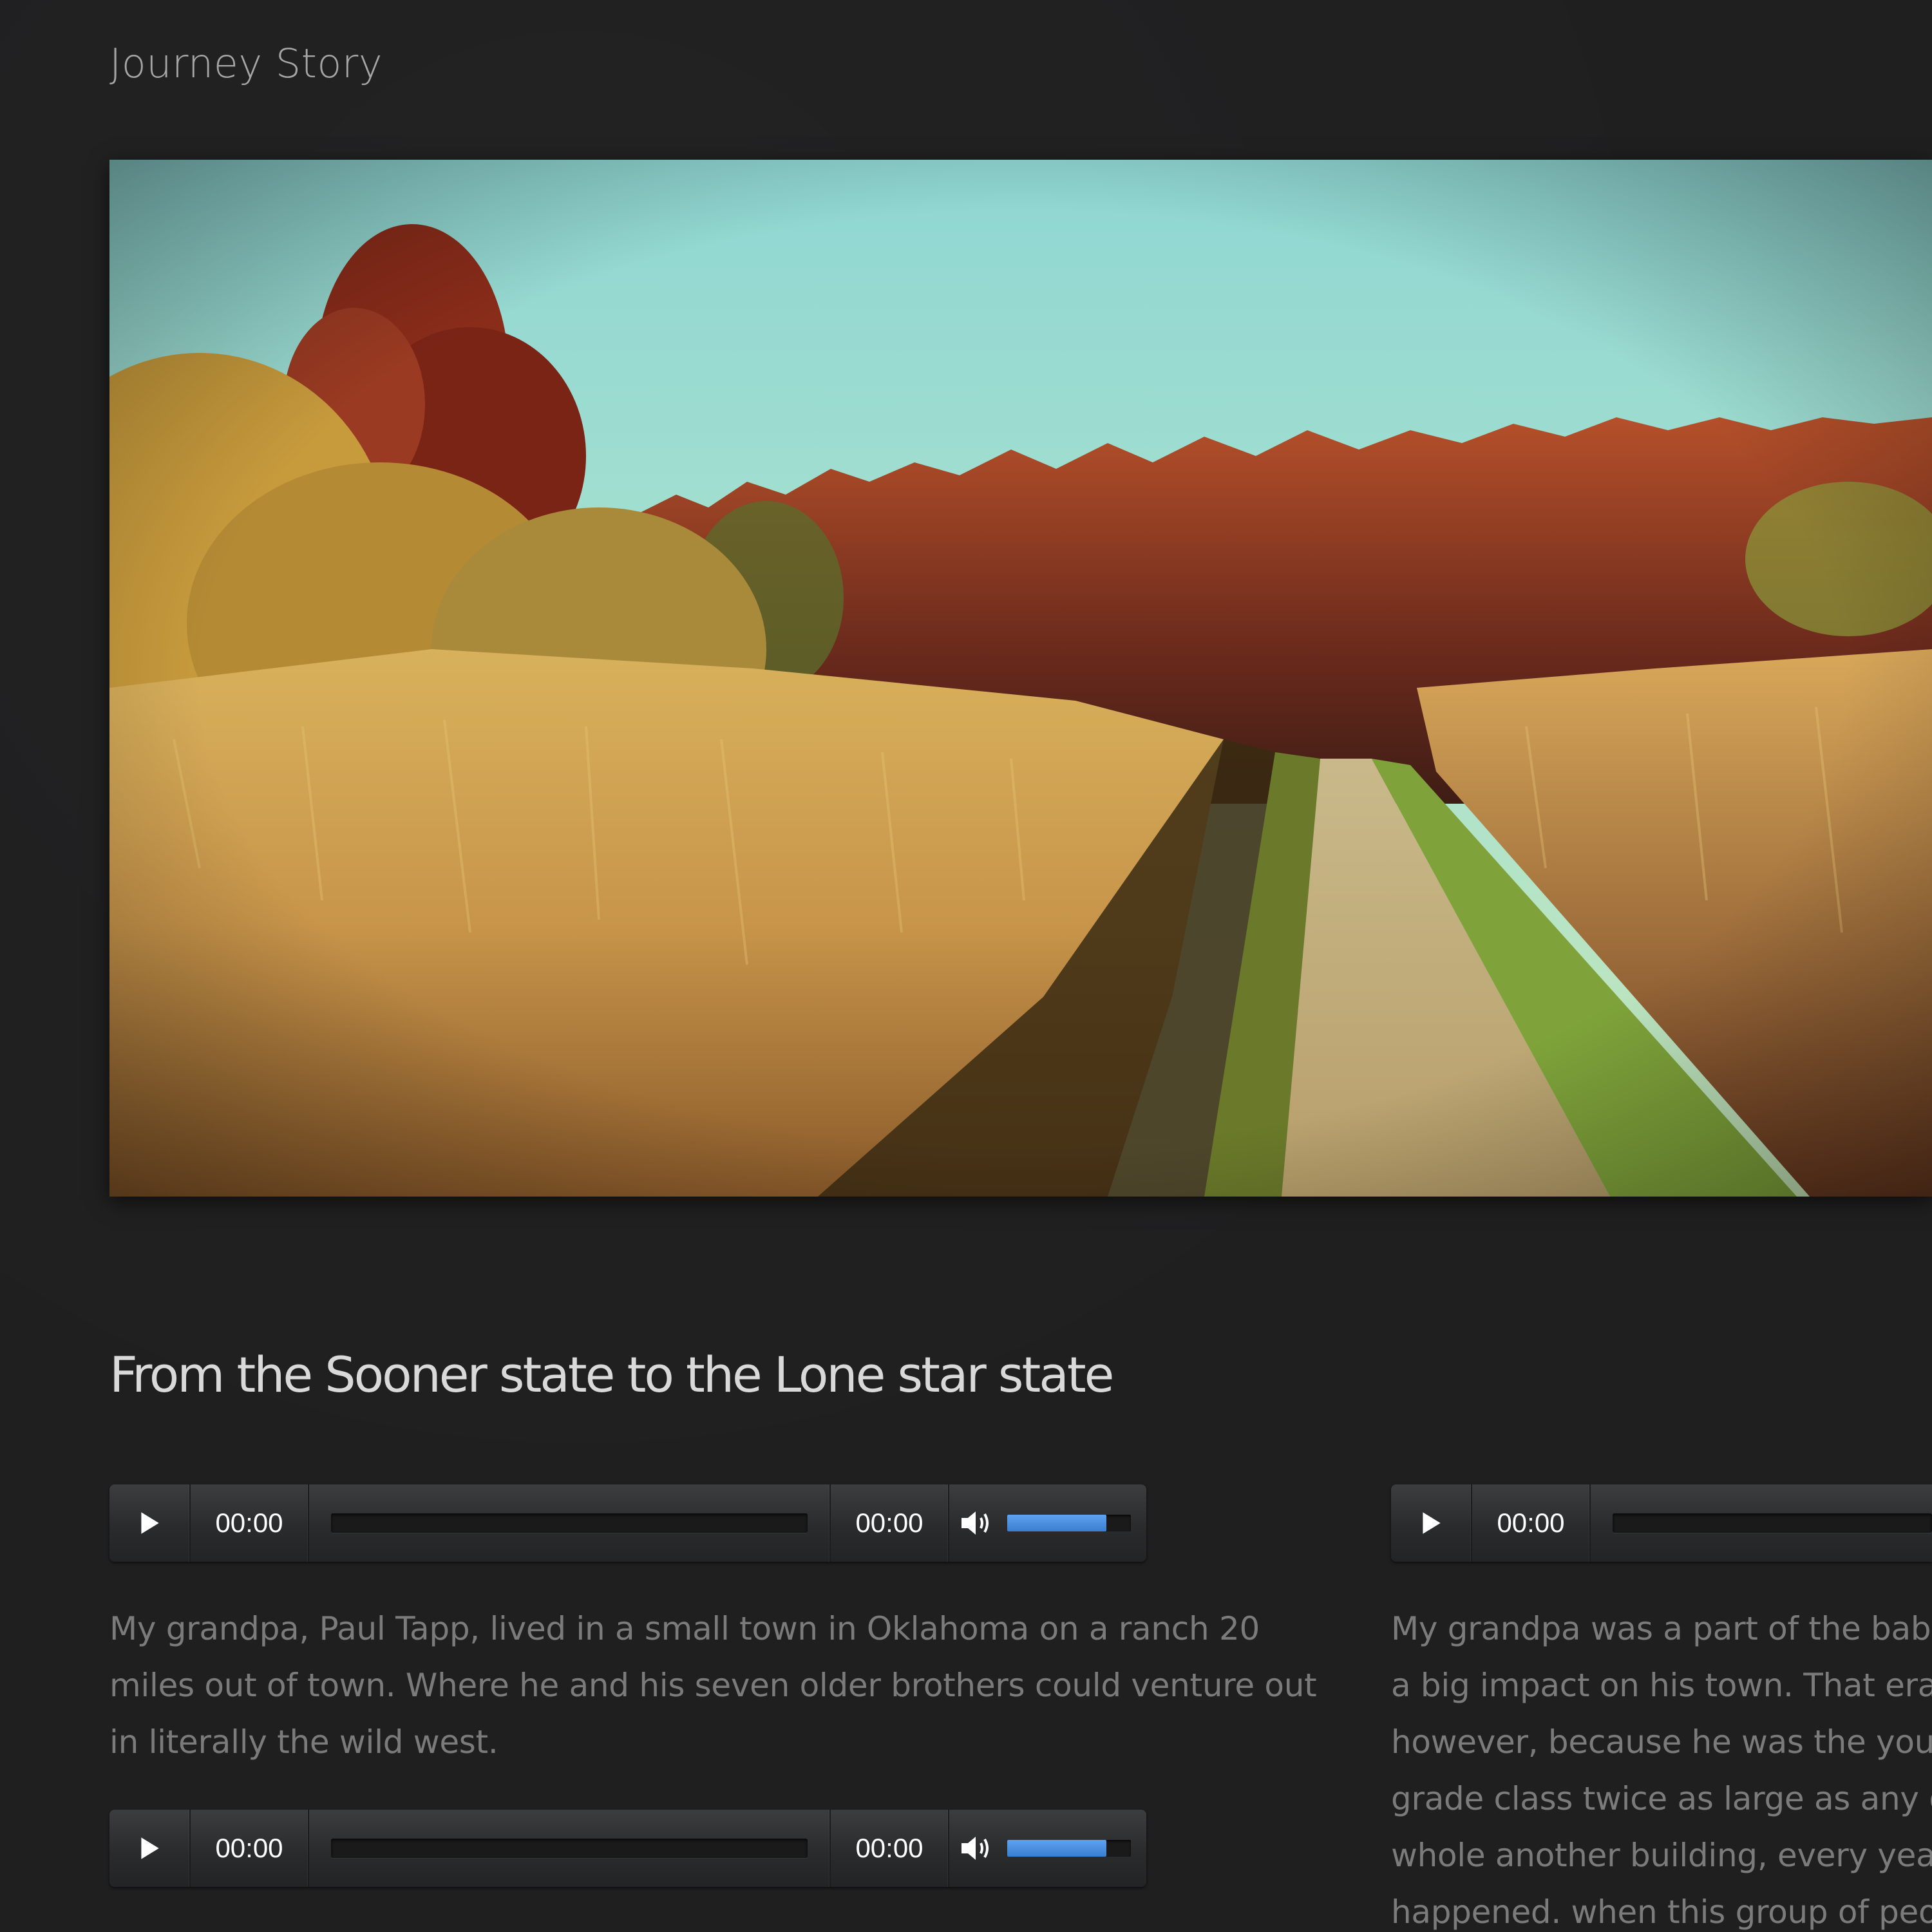 This screenshot has height=1932, width=1932. What do you see at coordinates (1661, 1799) in the screenshot?
I see `story-line: grade class twice as large as any ot` at bounding box center [1661, 1799].